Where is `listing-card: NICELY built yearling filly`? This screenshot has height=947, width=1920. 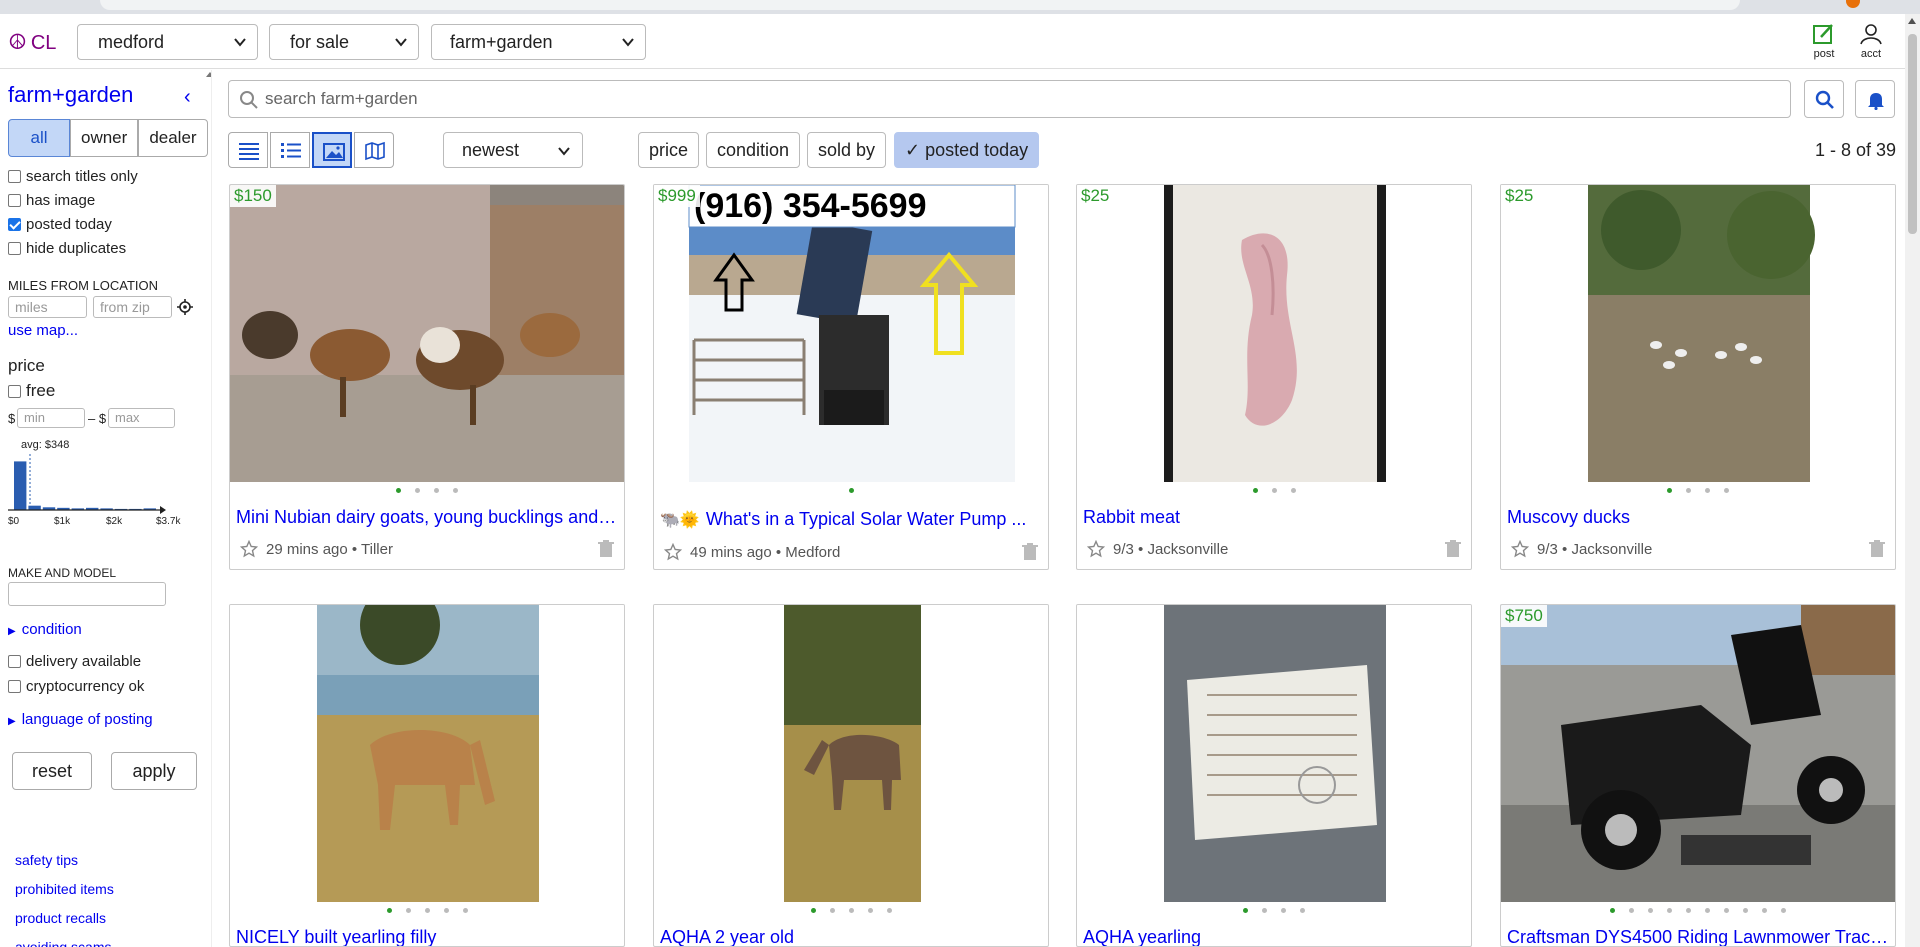 listing-card: NICELY built yearling filly is located at coordinates (427, 775).